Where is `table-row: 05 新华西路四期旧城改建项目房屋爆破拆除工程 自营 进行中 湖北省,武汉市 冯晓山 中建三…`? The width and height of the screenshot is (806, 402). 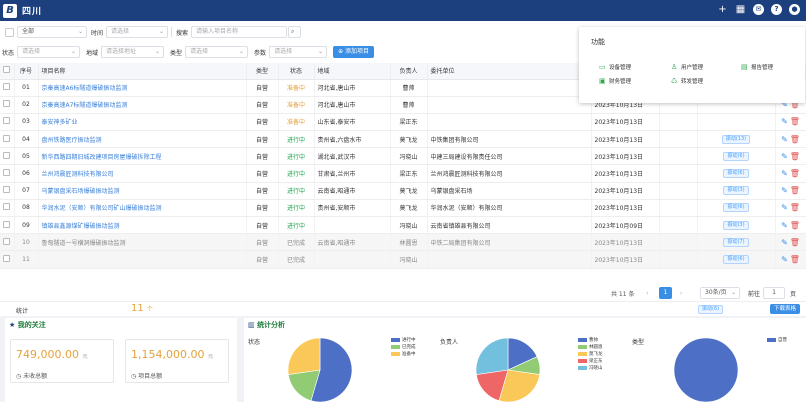
table-row: 05 新华西路四期旧城改建项目房屋爆破拆除工程 自营 进行中 湖北省,武汉市 冯晓山 中建三… is located at coordinates (403, 156).